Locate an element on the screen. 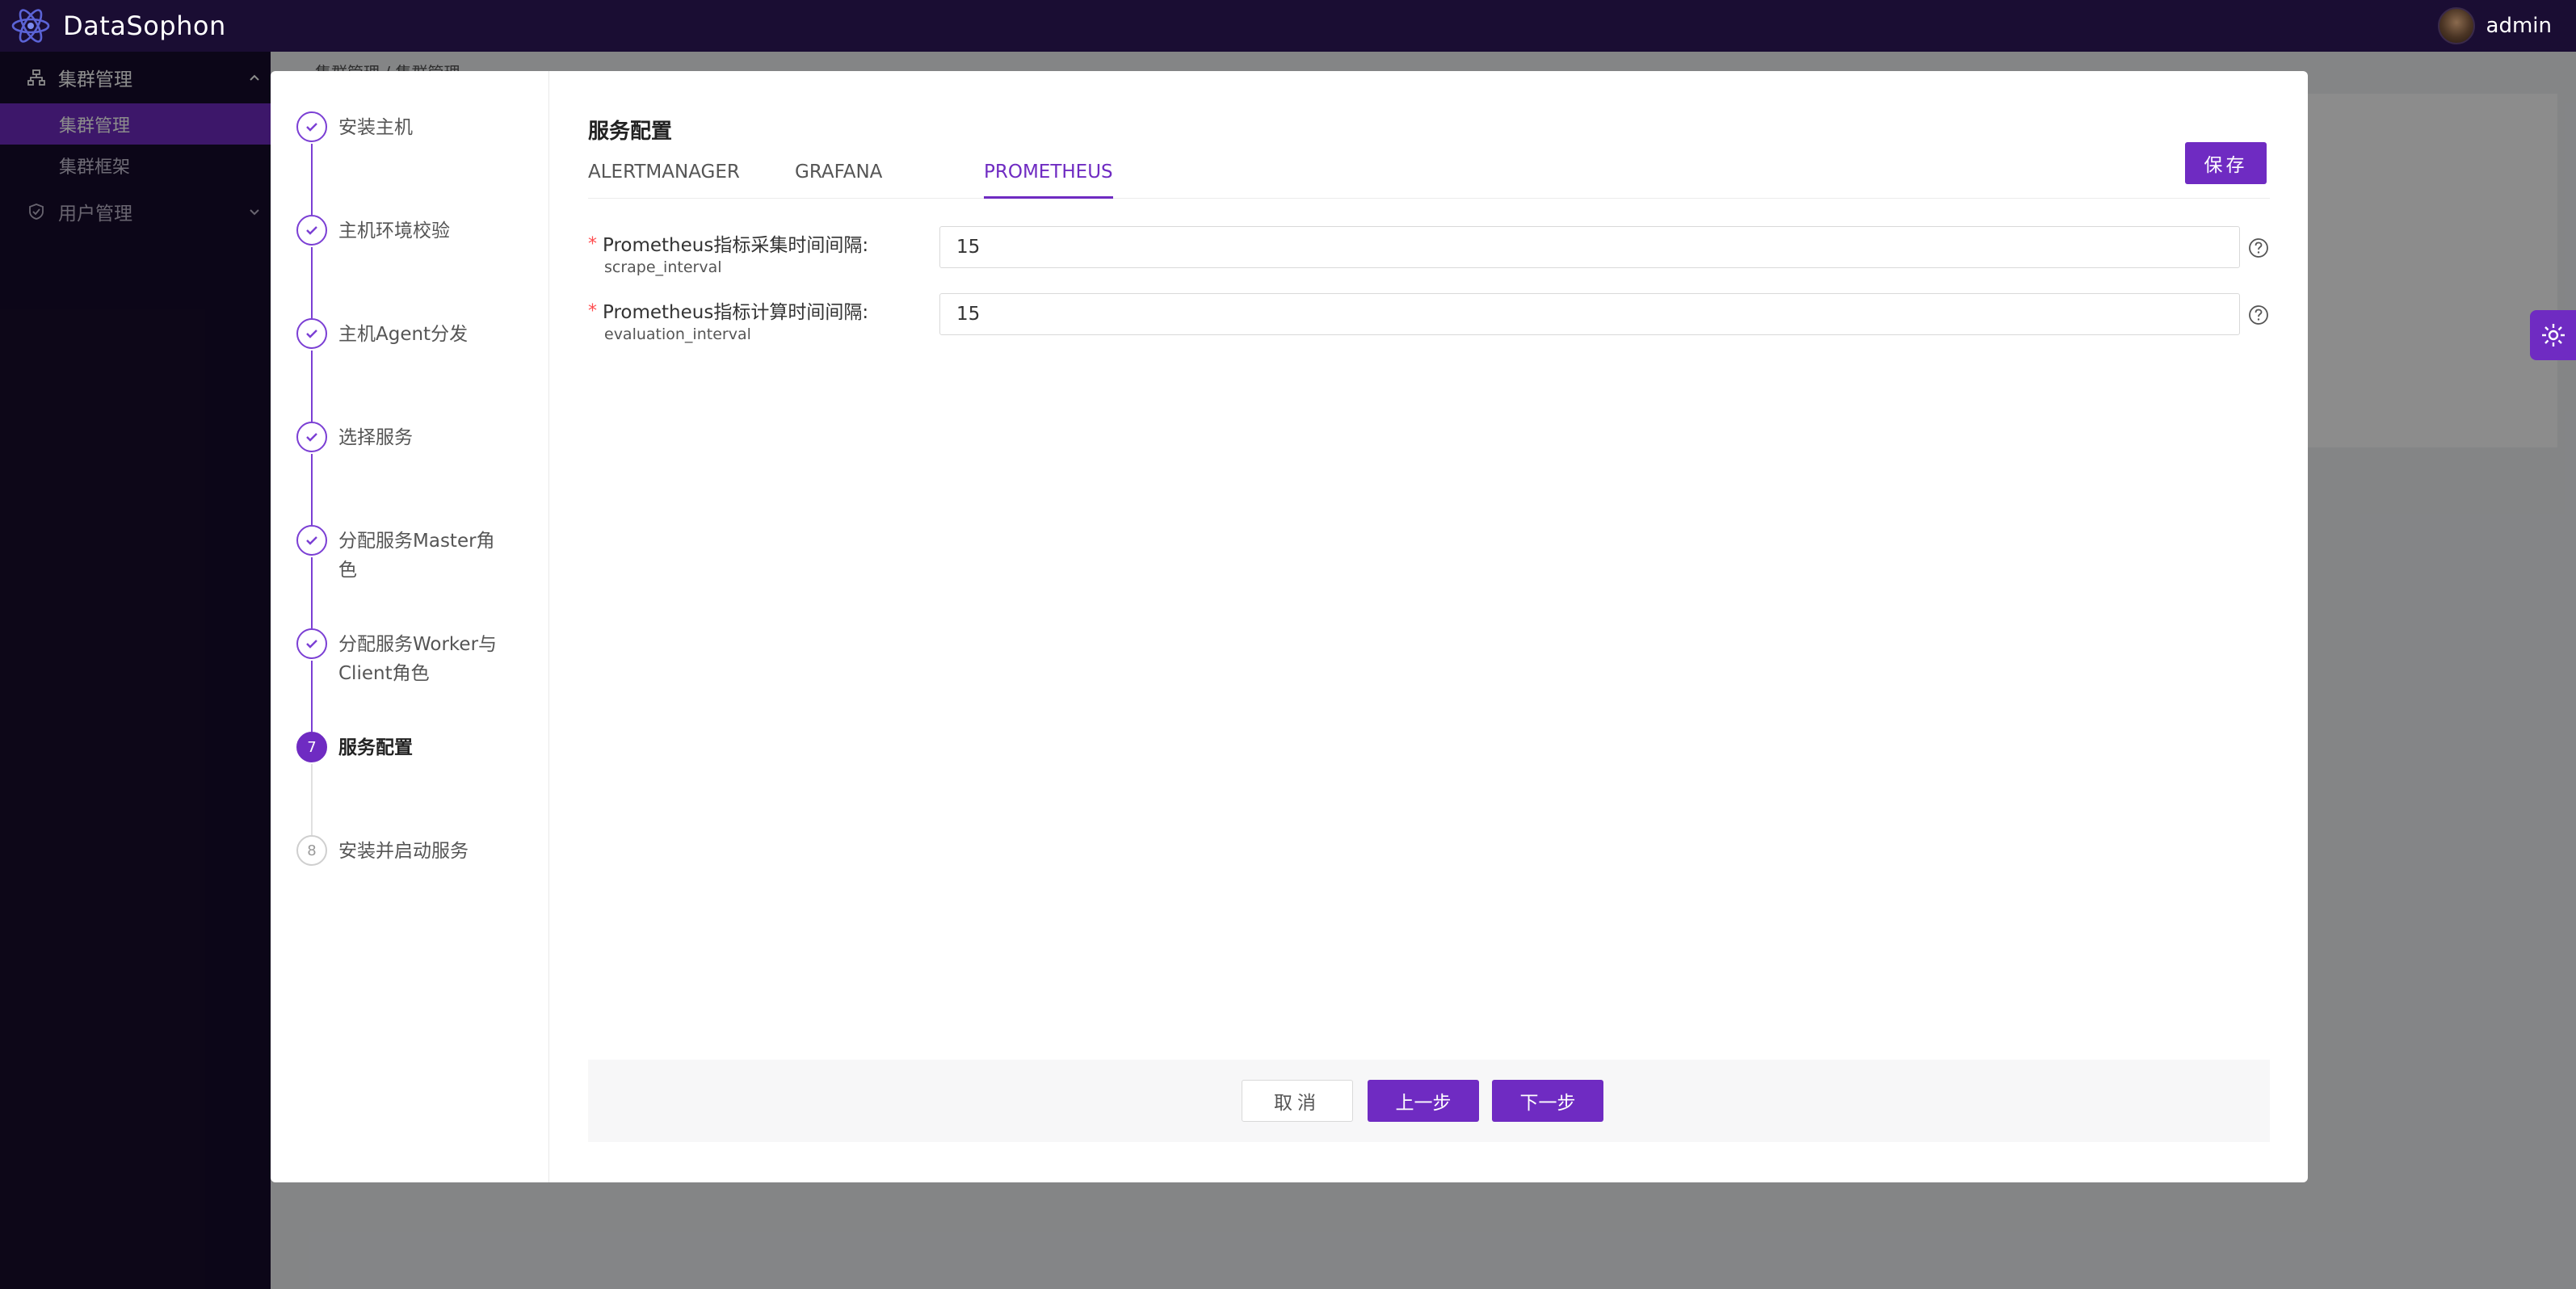 Image resolution: width=2576 pixels, height=1289 pixels. scrape-interval-input: 15 is located at coordinates (1590, 247).